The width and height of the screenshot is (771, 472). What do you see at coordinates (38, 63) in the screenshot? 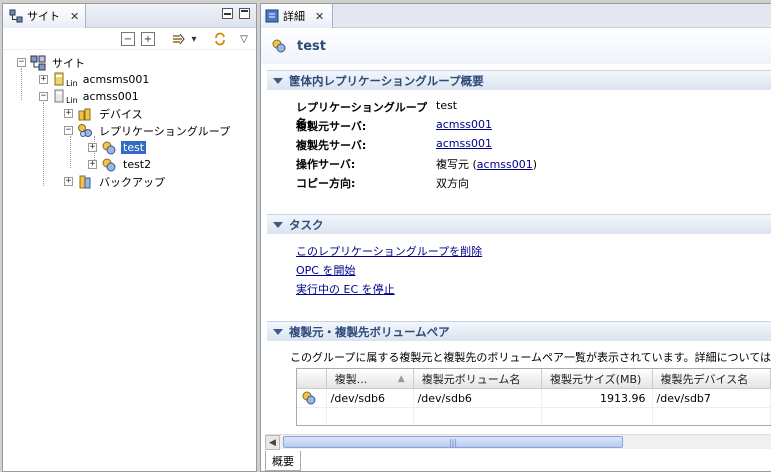
I see `site-icon` at bounding box center [38, 63].